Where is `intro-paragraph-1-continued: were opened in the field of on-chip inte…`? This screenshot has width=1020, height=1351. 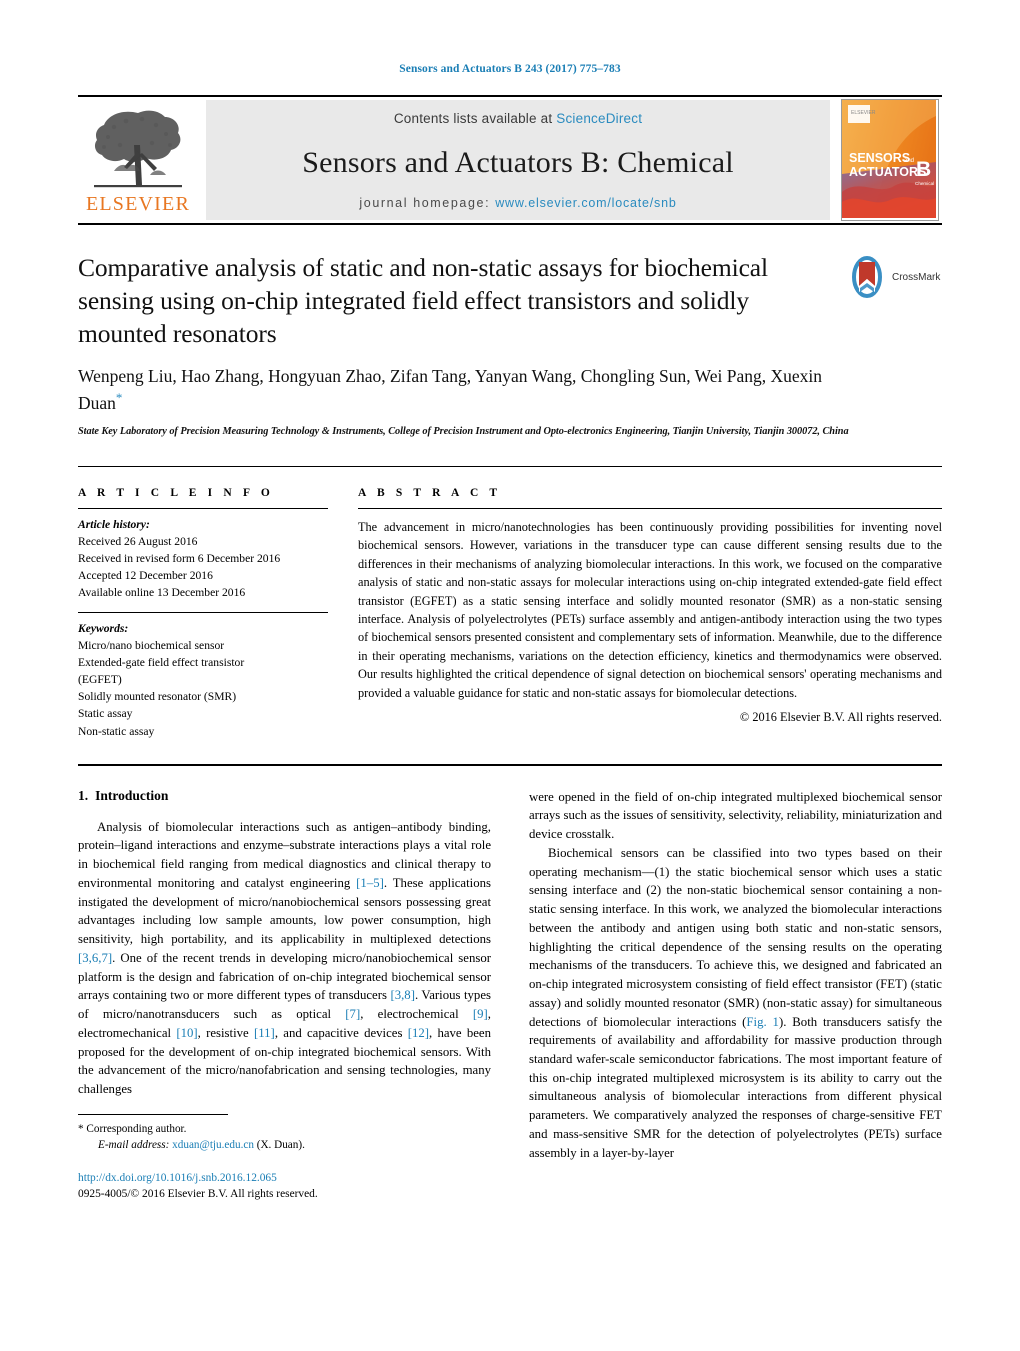
intro-paragraph-1-continued: were opened in the field of on-chip inte… is located at coordinates (735, 815).